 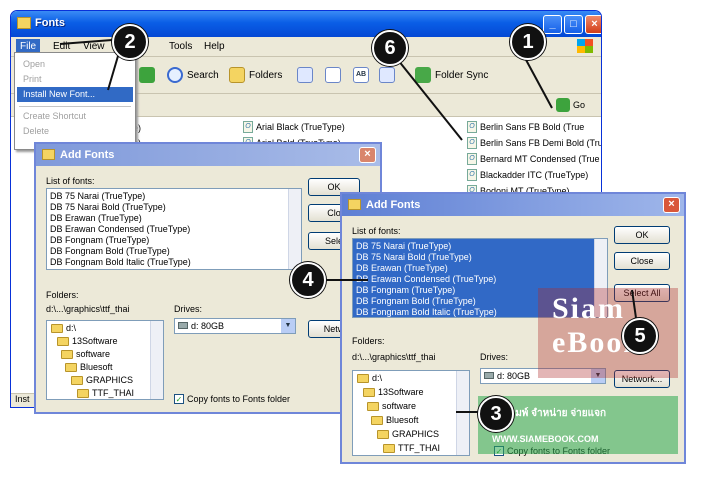 I want to click on arrow-5-line, so click(x=634, y=304).